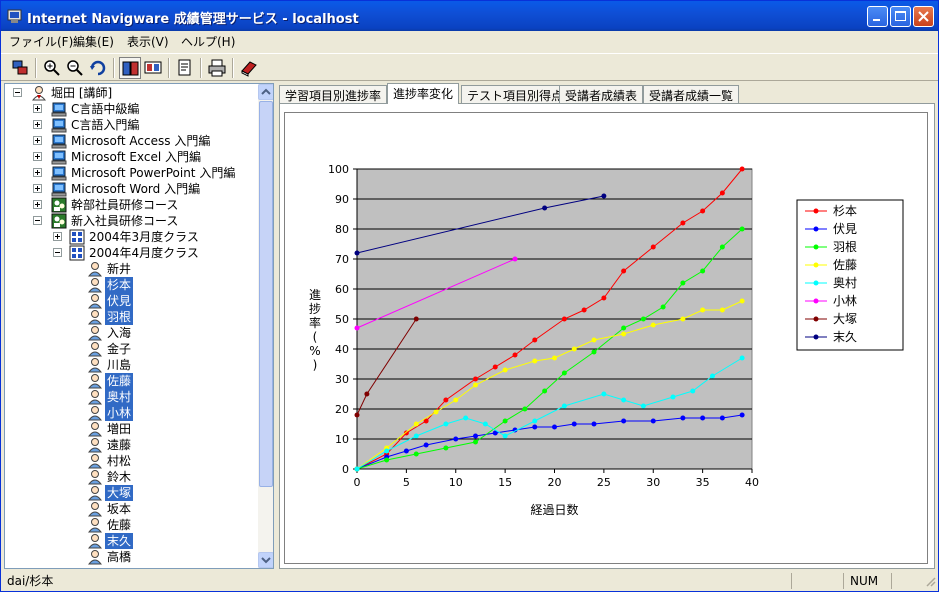 The height and width of the screenshot is (592, 939). I want to click on tree-course: C言語中級編, so click(131, 109).